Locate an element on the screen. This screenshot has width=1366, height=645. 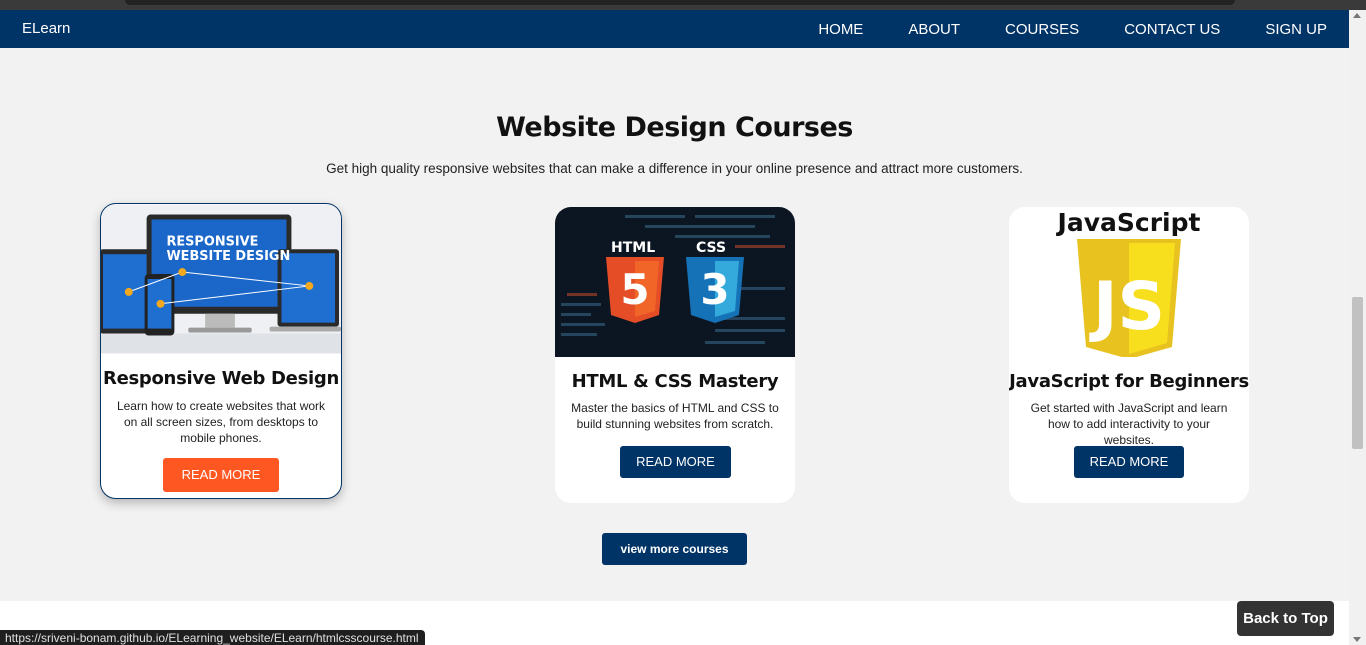
js-shield-icon: JS is located at coordinates (1127, 306).